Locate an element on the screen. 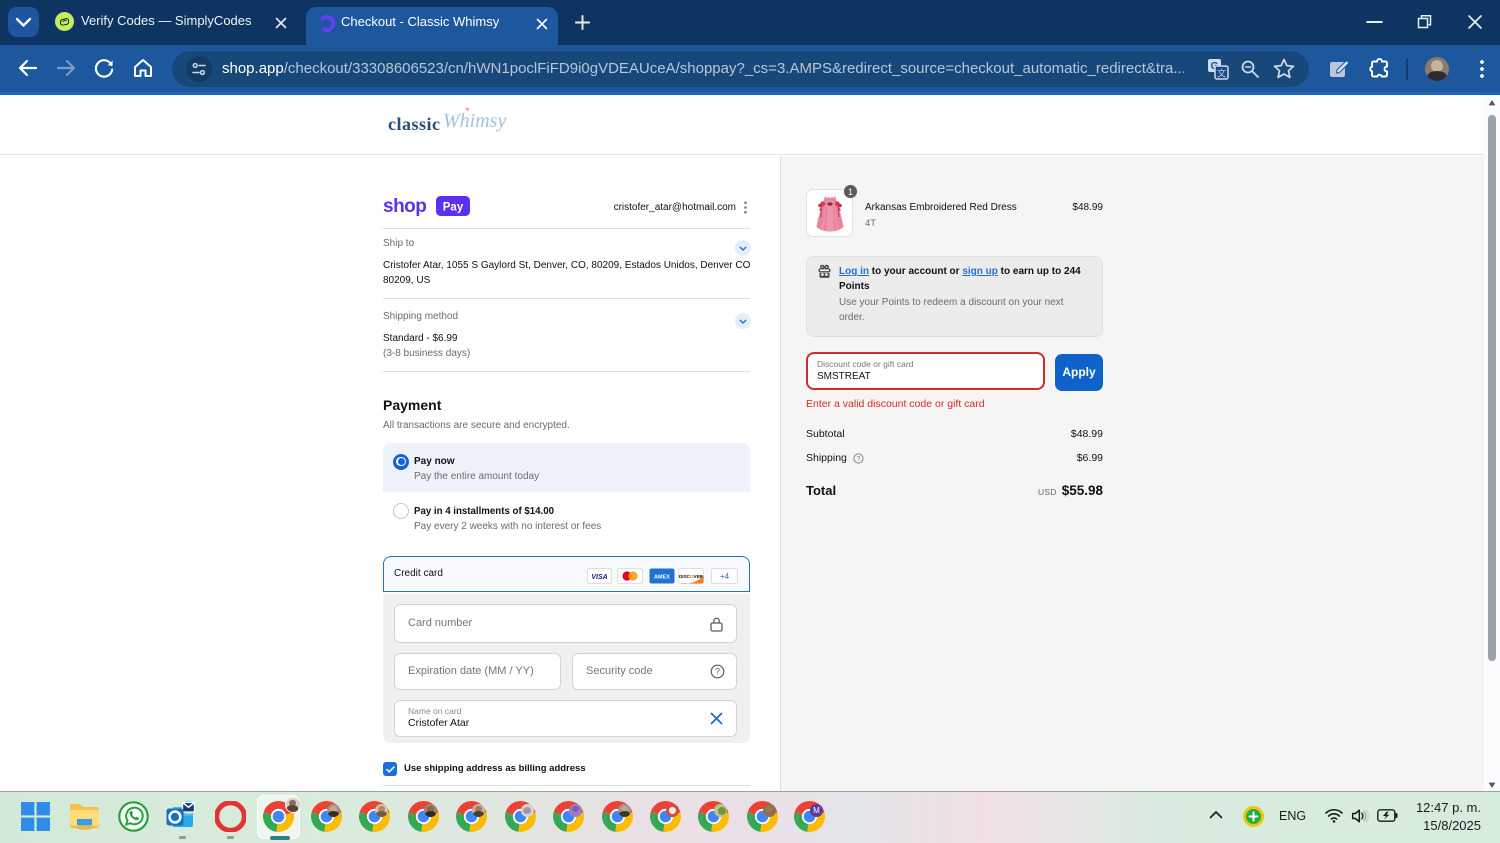  svg-text: +4 is located at coordinates (725, 576).